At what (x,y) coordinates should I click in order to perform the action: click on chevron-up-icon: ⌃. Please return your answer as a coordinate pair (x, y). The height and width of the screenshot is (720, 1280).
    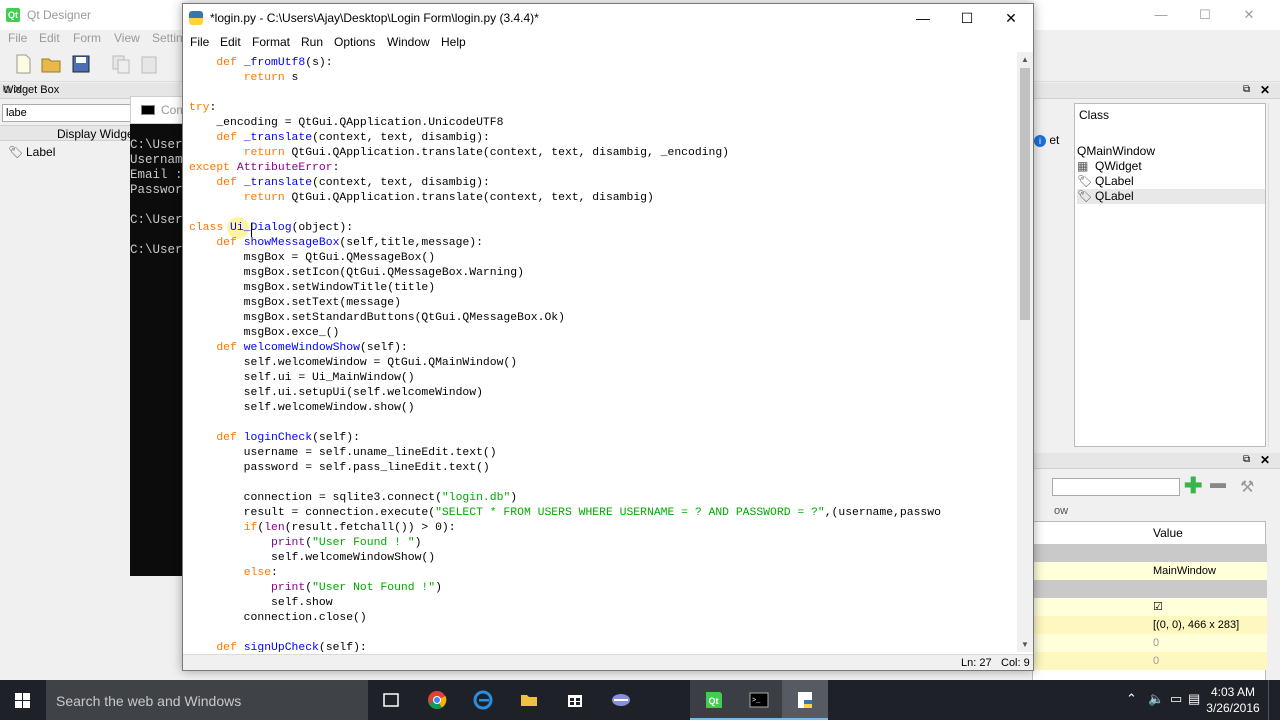
    Looking at the image, I should click on (1131, 699).